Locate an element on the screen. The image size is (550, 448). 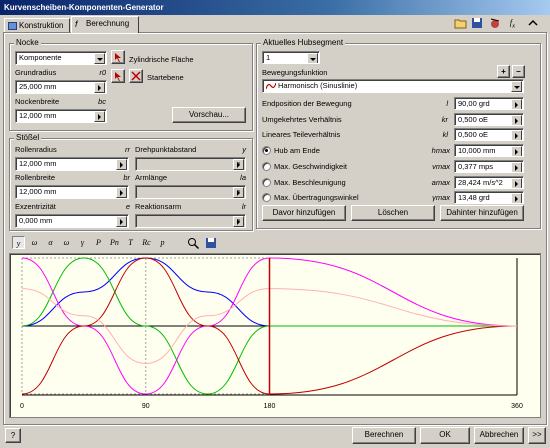
segment-radio-field: 10,000 mm is located at coordinates (489, 150).